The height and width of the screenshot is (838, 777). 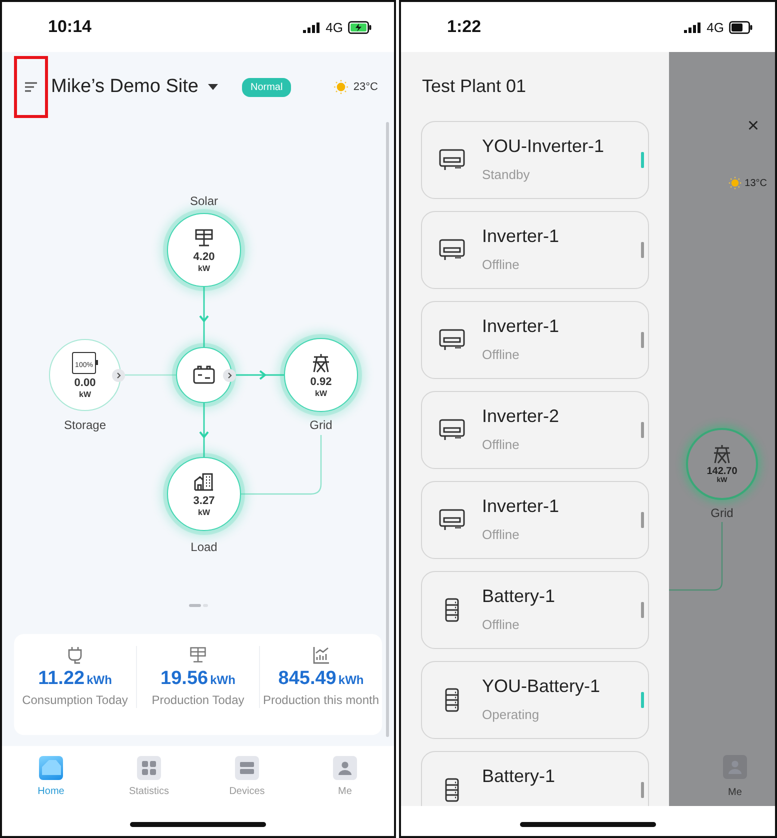 What do you see at coordinates (321, 655) in the screenshot?
I see `chart-icon` at bounding box center [321, 655].